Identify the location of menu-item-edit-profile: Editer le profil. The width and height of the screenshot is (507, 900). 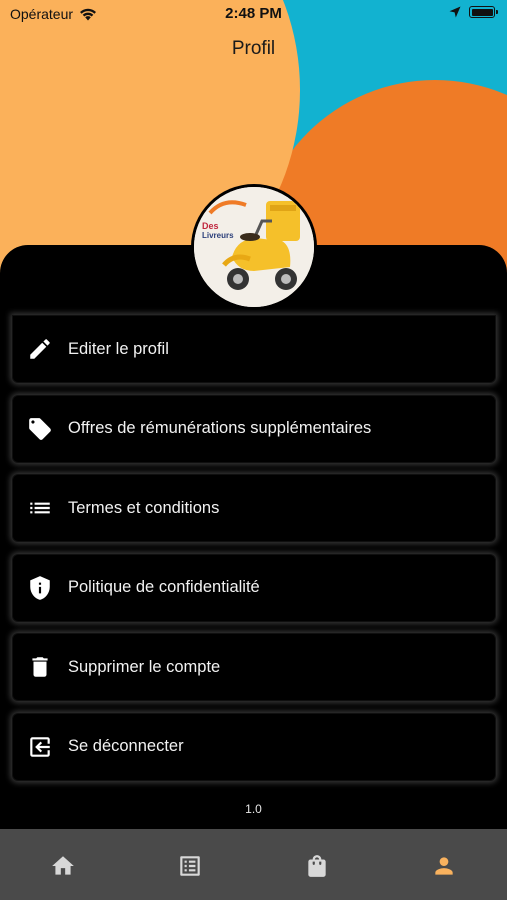
(254, 349).